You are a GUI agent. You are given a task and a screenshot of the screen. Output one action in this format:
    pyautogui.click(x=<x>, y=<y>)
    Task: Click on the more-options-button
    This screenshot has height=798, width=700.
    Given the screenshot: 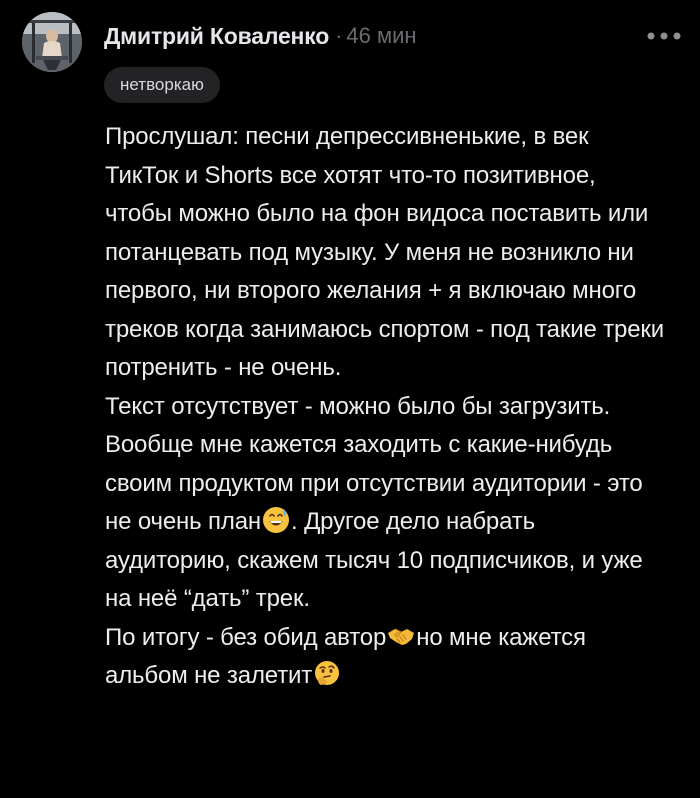 What is the action you would take?
    pyautogui.click(x=664, y=36)
    